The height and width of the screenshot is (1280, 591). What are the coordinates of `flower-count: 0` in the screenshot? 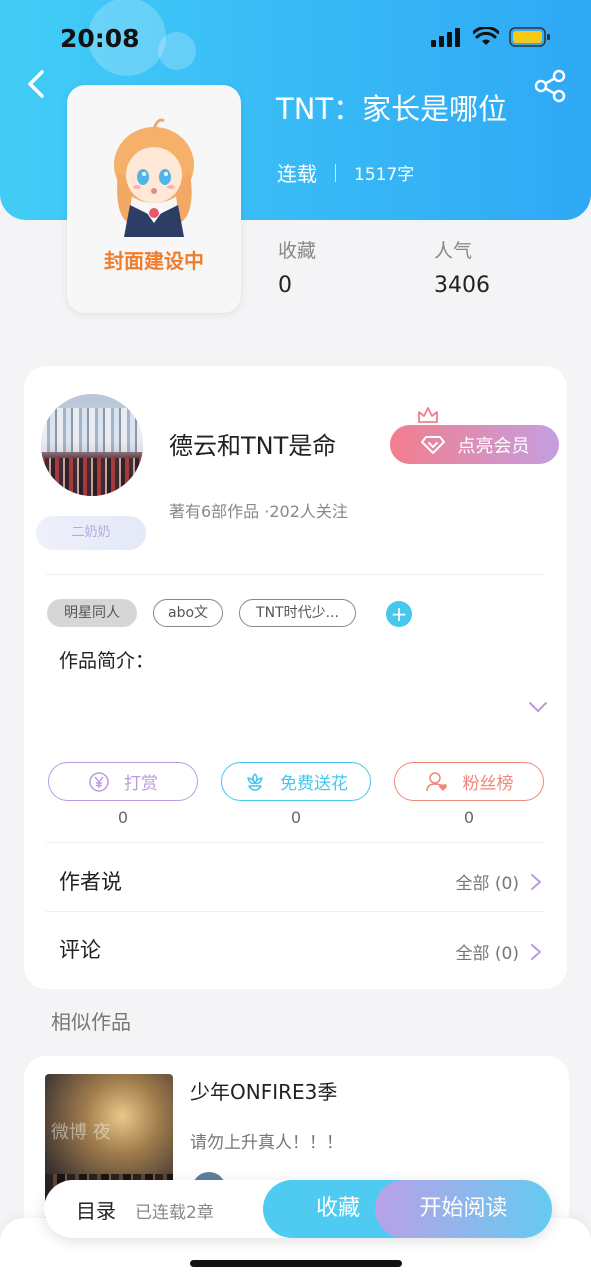 It's located at (296, 817).